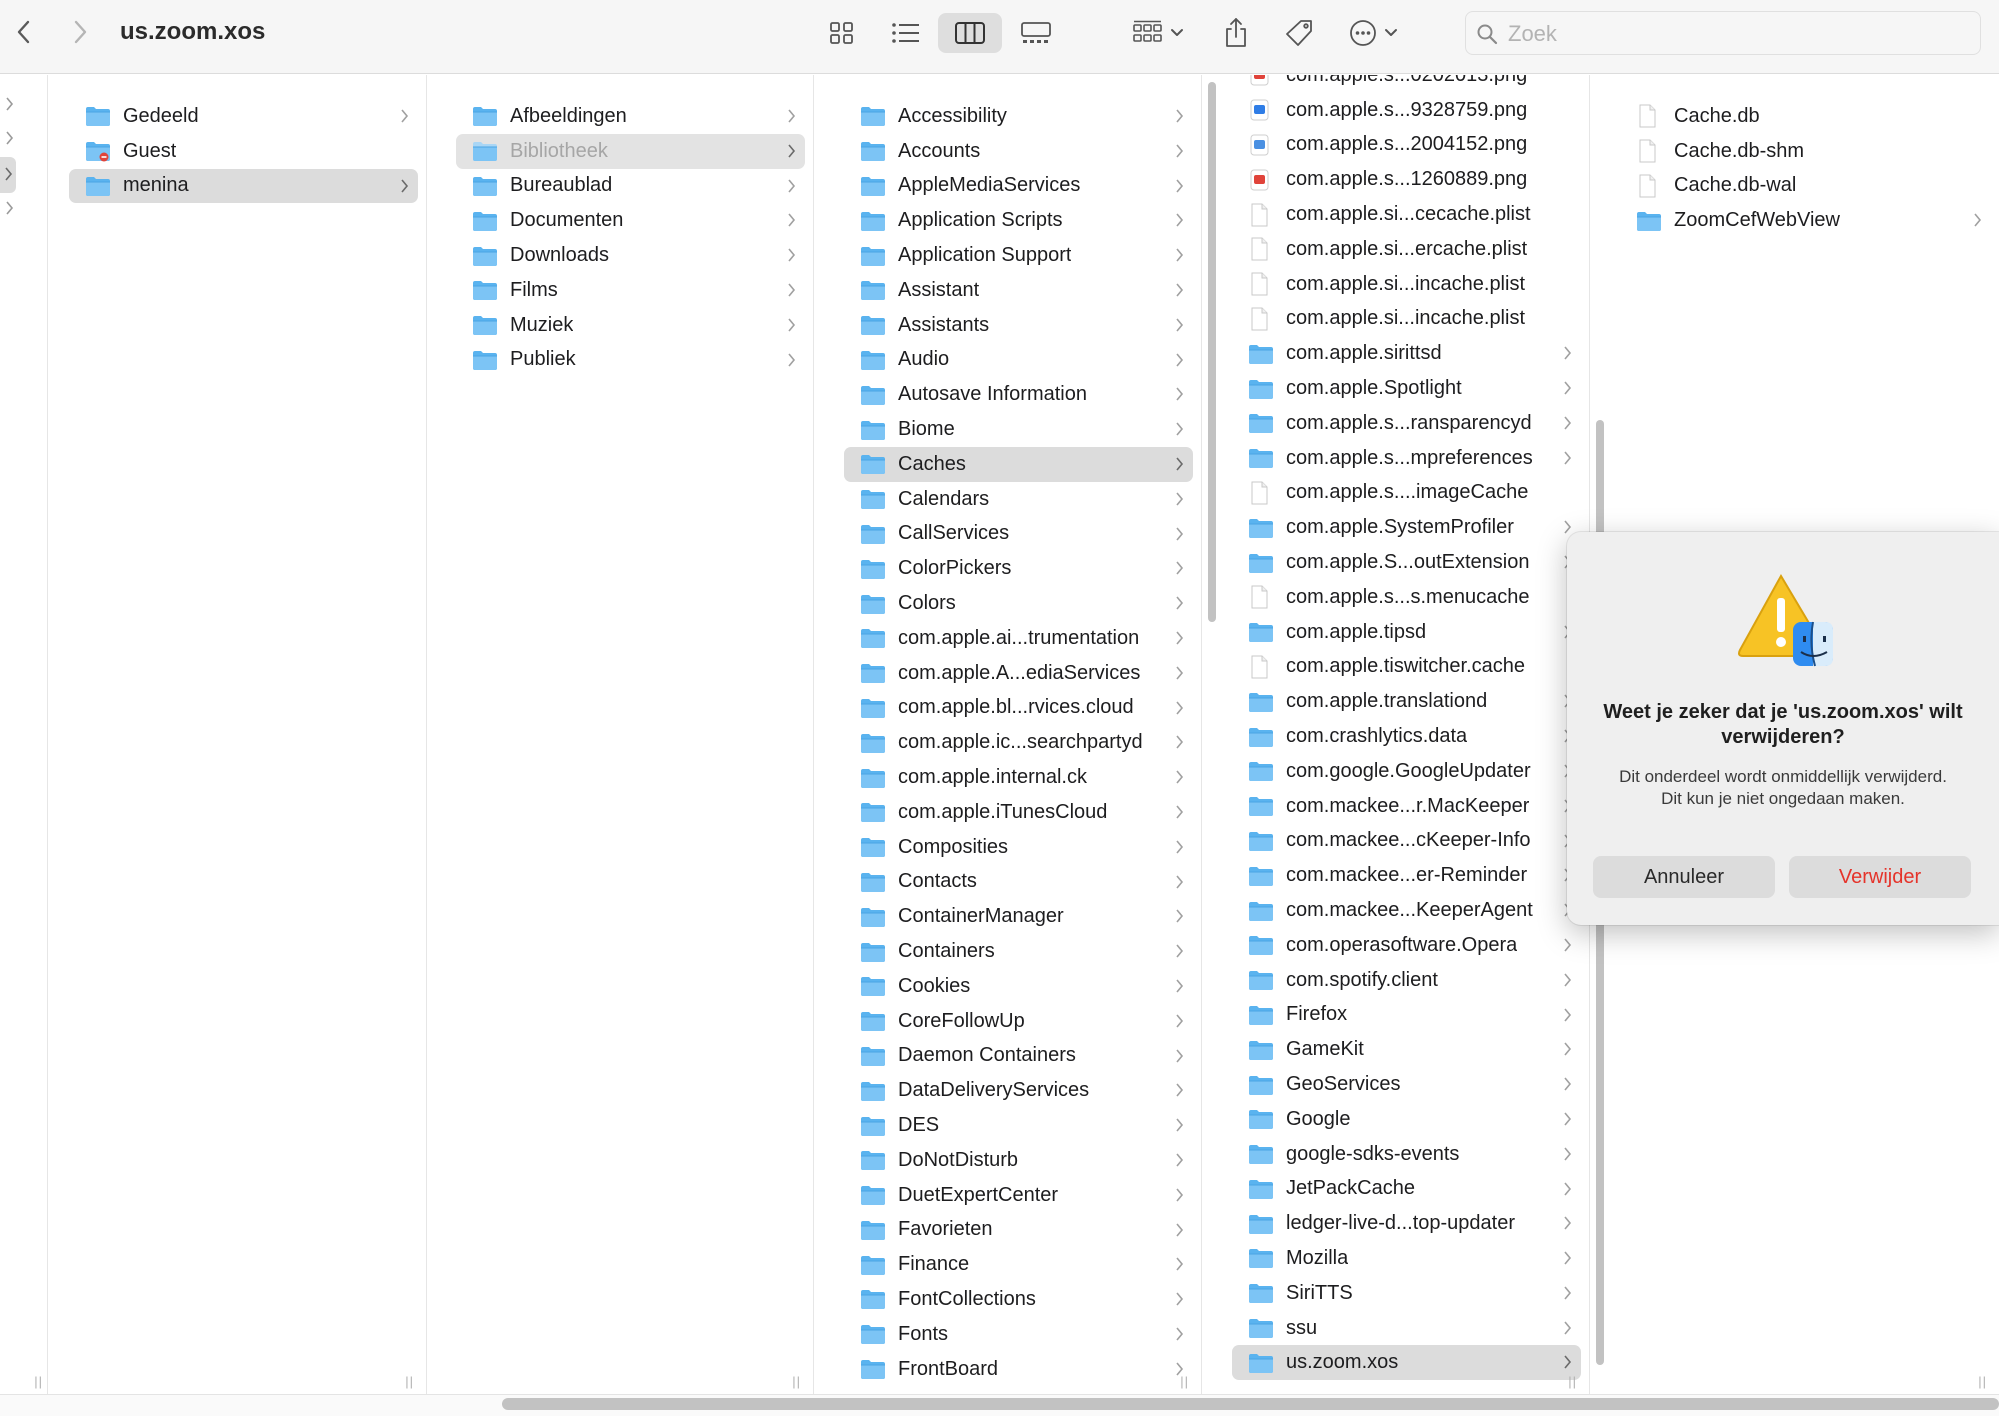 This screenshot has height=1416, width=1999. I want to click on list-item: Cookies, so click(1018, 986).